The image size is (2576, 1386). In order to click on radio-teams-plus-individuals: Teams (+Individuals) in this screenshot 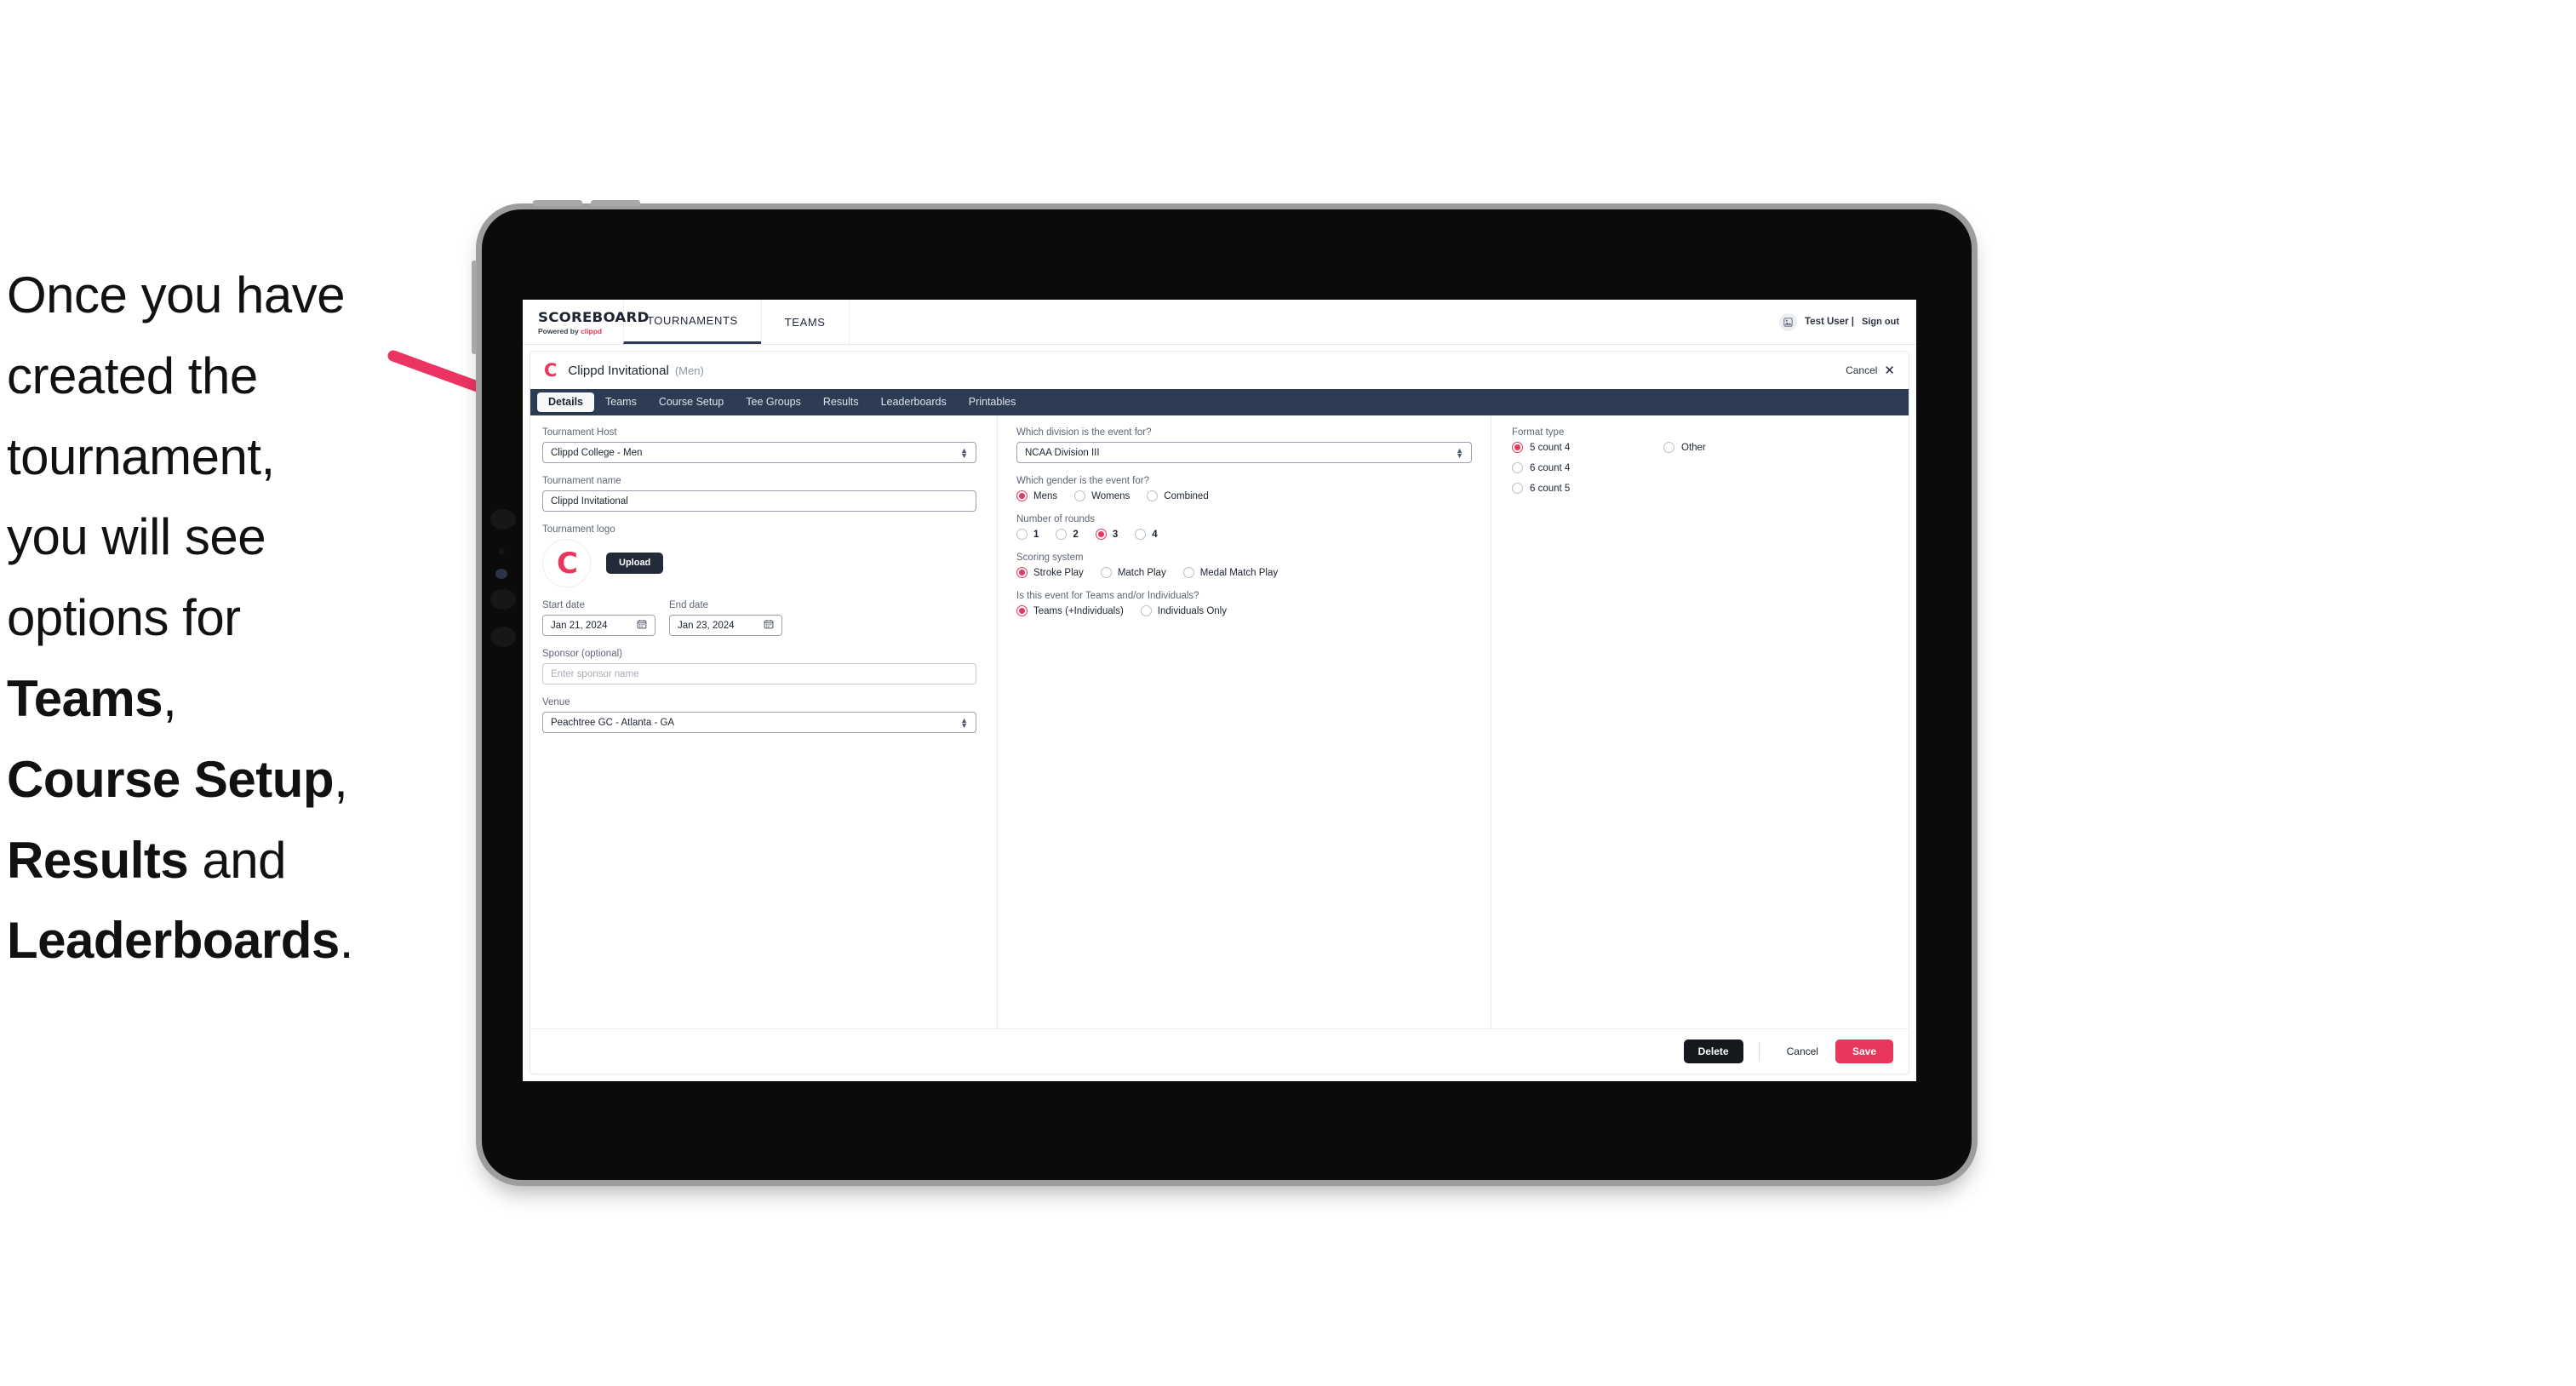, I will do `click(1070, 610)`.